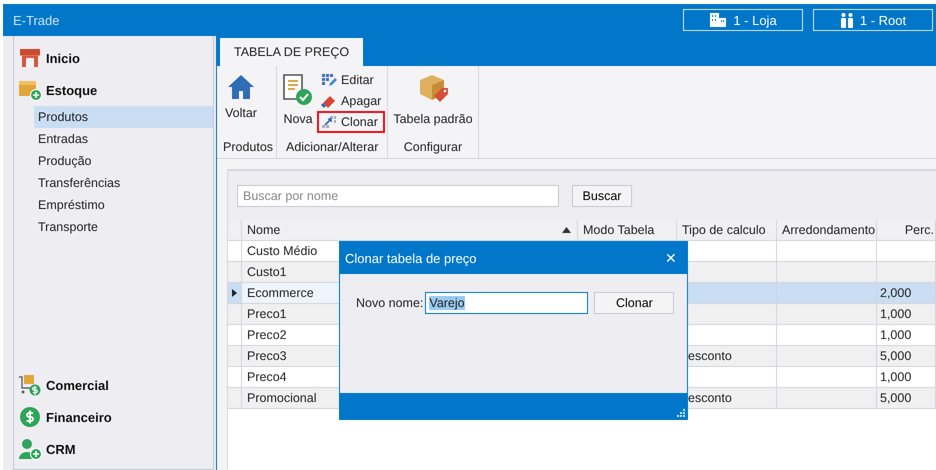 The height and width of the screenshot is (470, 936). Describe the element at coordinates (281, 398) in the screenshot. I see `table-cell: Promocional` at that location.